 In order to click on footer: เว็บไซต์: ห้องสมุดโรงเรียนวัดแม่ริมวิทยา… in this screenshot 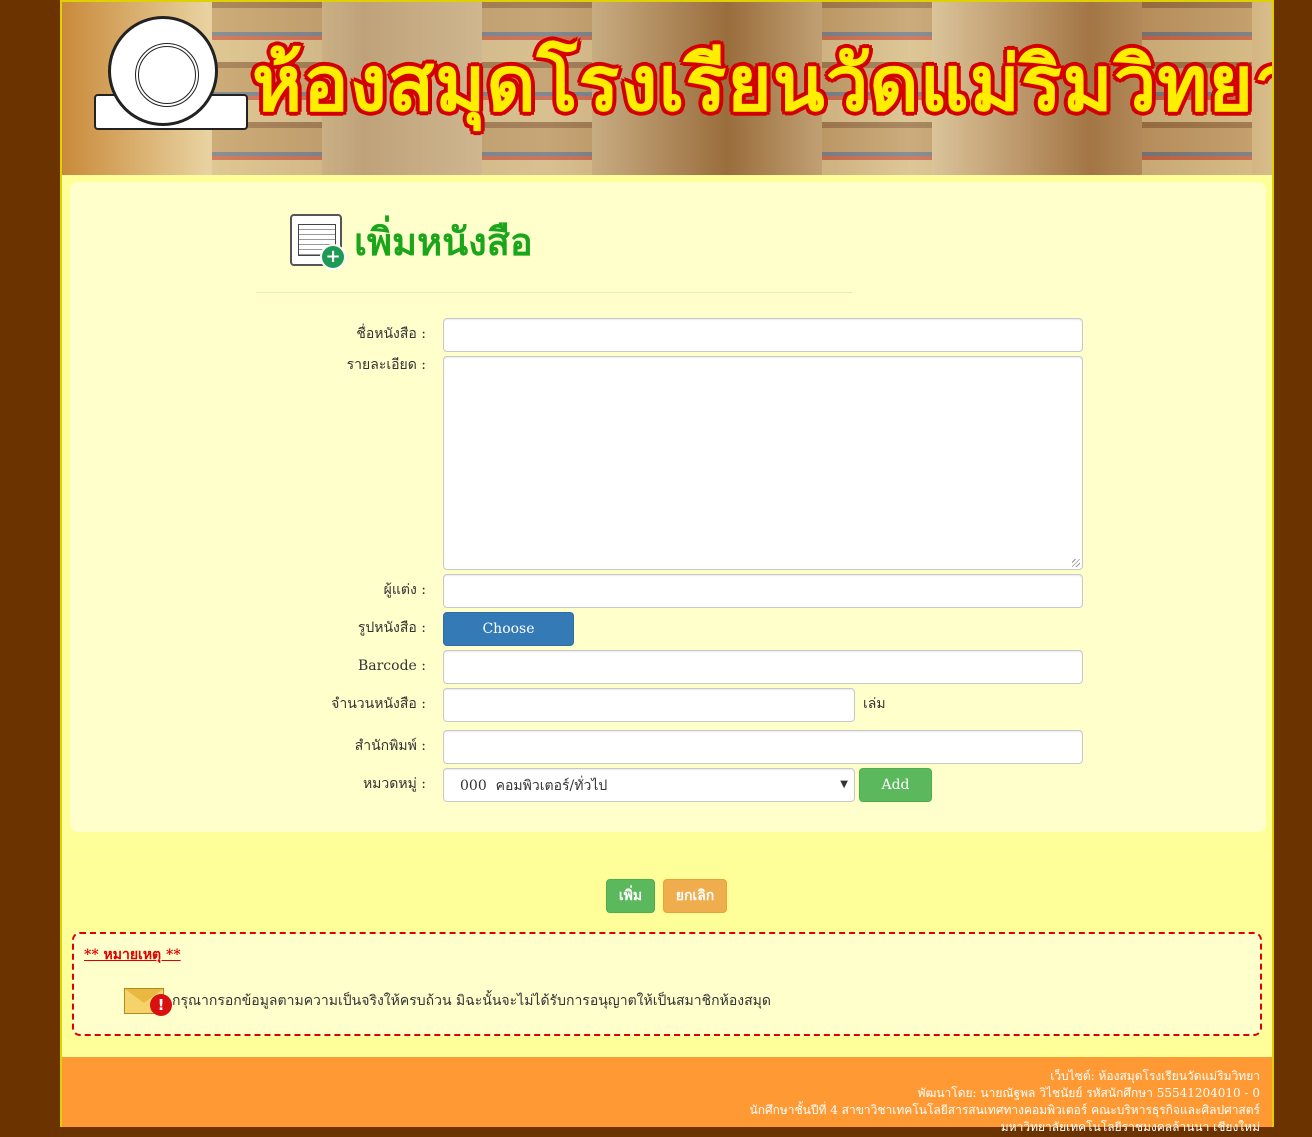, I will do `click(667, 1095)`.